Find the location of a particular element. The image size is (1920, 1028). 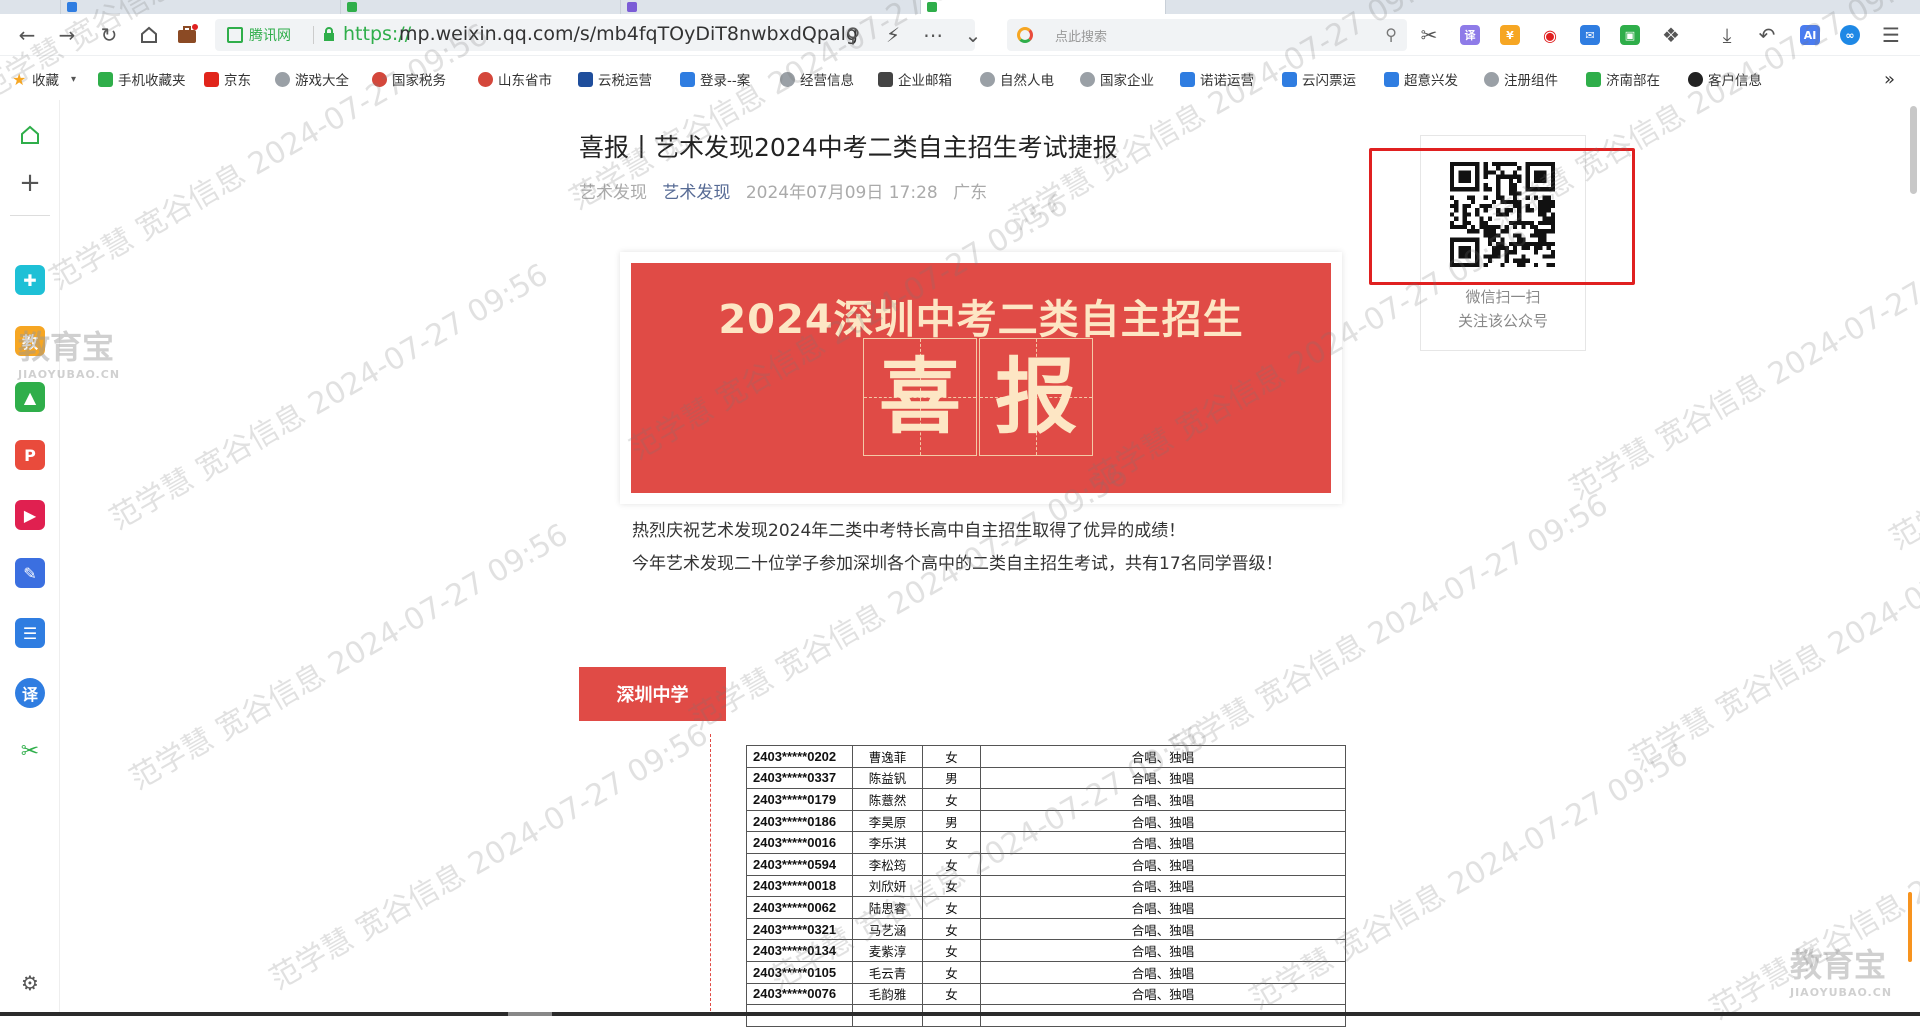

bookmark-item: ★ 收藏 ▾ is located at coordinates (44, 79).